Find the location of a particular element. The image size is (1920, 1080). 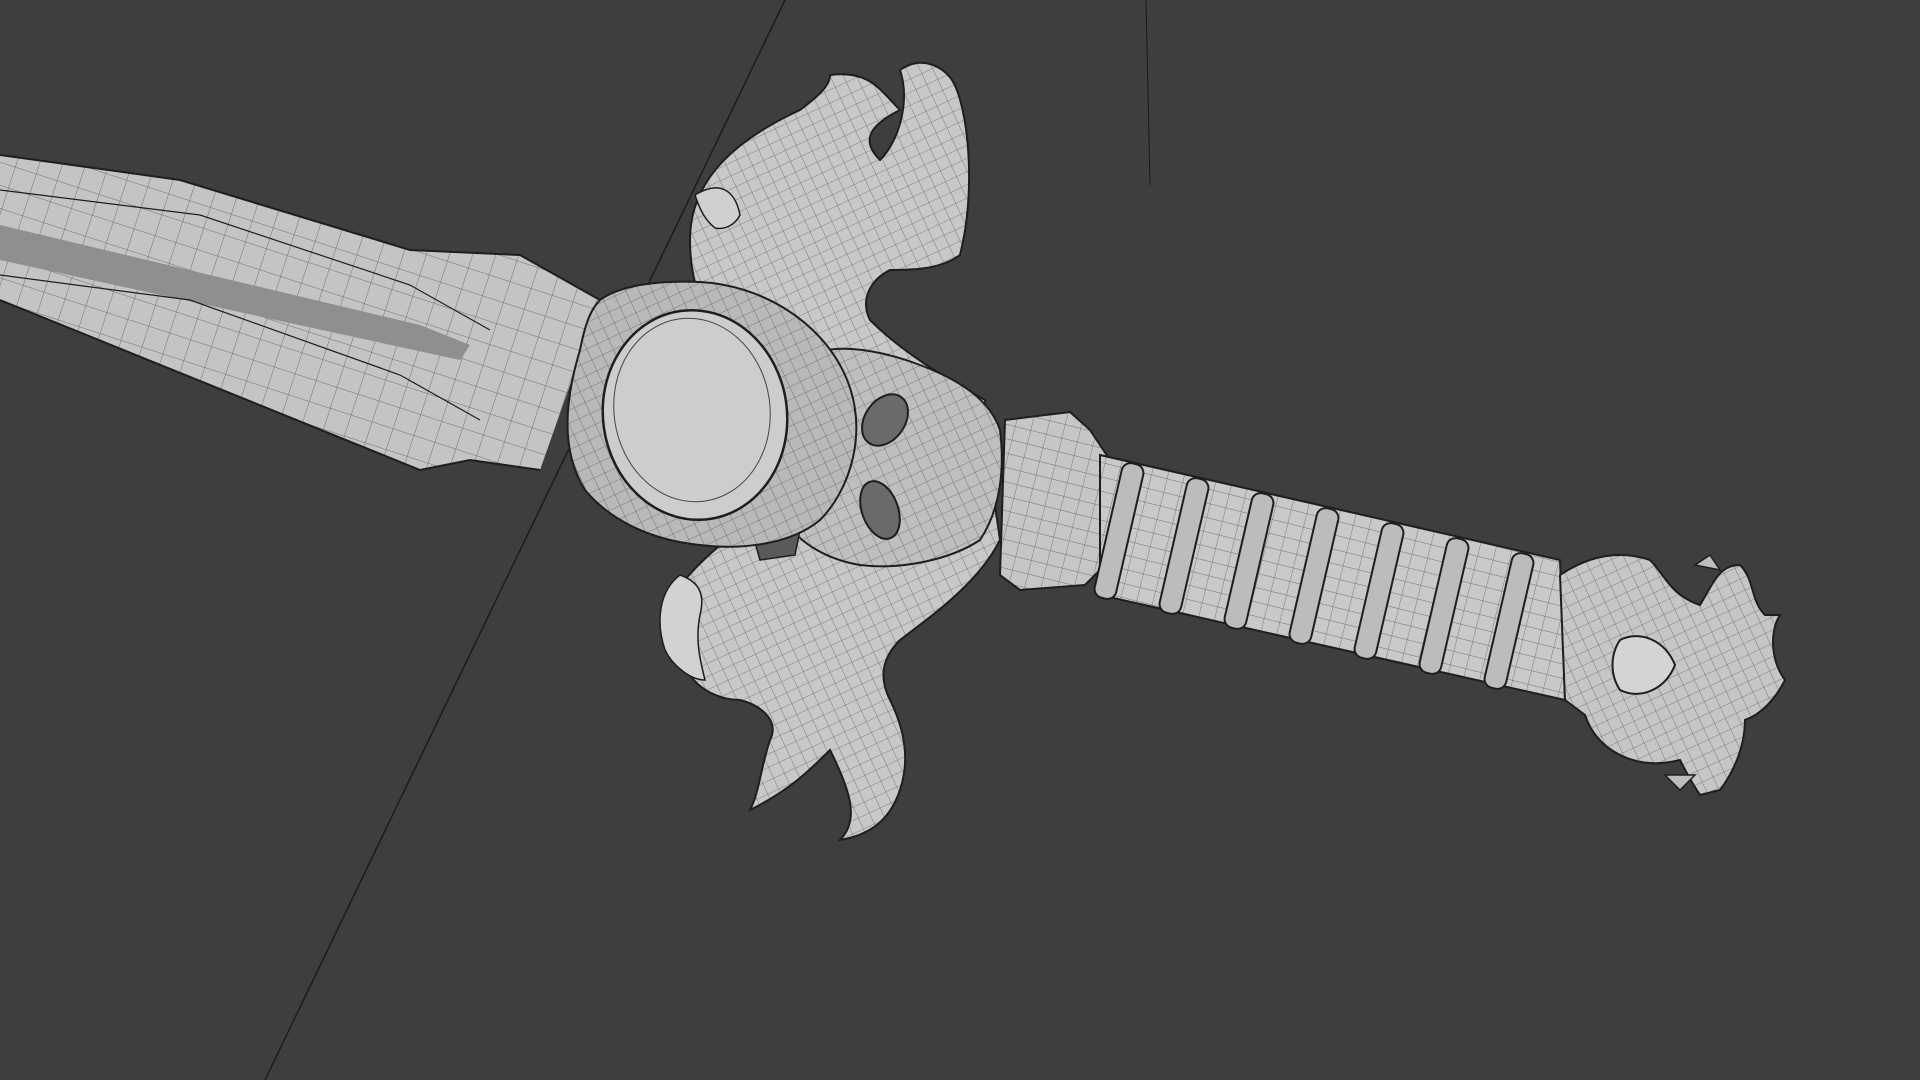

pommel is located at coordinates (1672, 675).